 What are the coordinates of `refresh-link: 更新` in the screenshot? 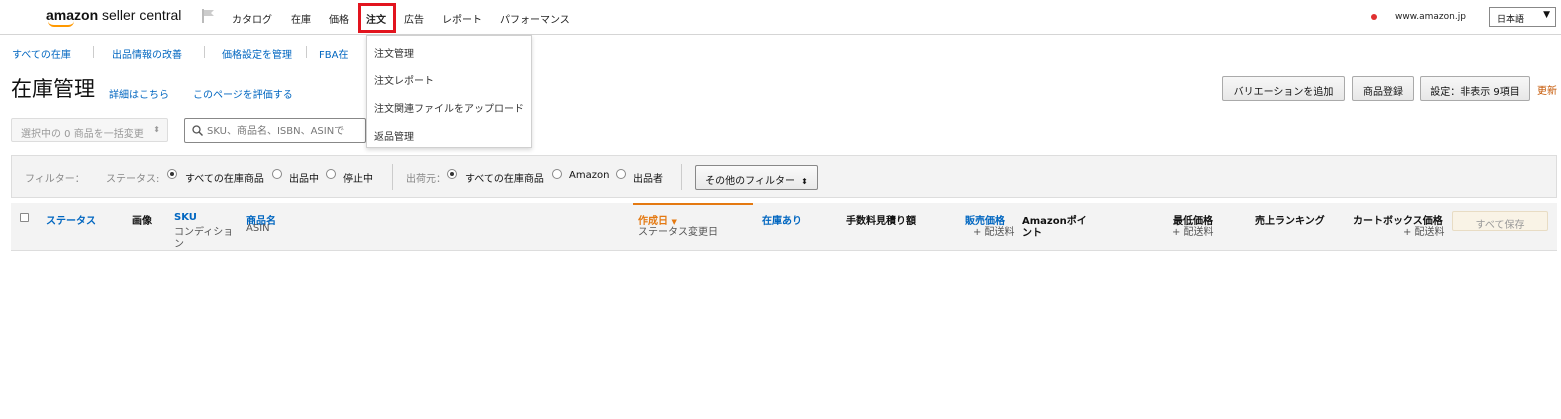 It's located at (1547, 89).